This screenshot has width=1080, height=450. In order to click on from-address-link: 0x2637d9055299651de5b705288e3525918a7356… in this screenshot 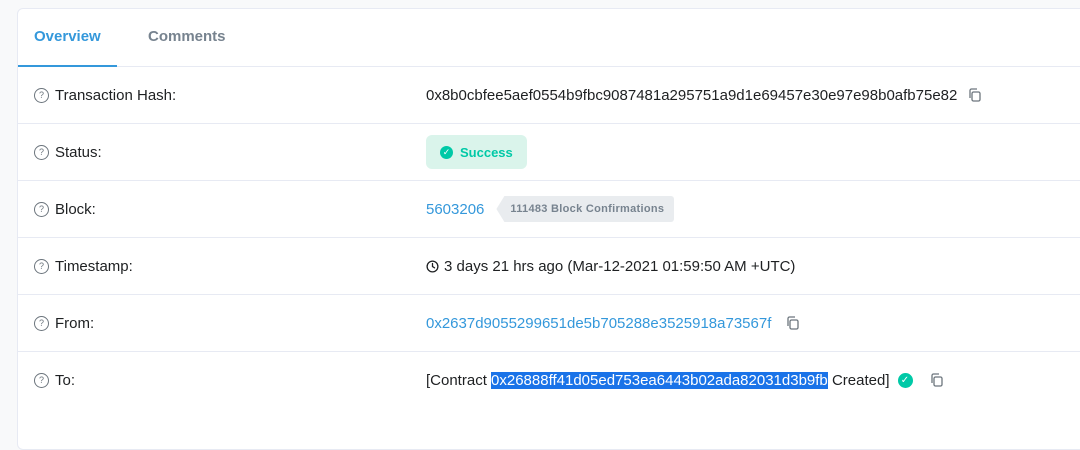, I will do `click(598, 323)`.